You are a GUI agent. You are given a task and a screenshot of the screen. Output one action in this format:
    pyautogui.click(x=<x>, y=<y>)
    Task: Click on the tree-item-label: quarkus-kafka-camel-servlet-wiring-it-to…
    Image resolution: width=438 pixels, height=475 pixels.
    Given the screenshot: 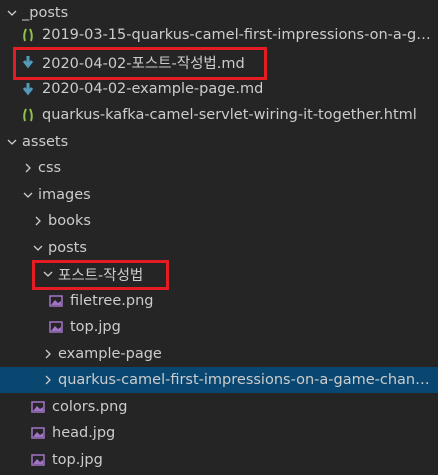 What is the action you would take?
    pyautogui.click(x=229, y=115)
    